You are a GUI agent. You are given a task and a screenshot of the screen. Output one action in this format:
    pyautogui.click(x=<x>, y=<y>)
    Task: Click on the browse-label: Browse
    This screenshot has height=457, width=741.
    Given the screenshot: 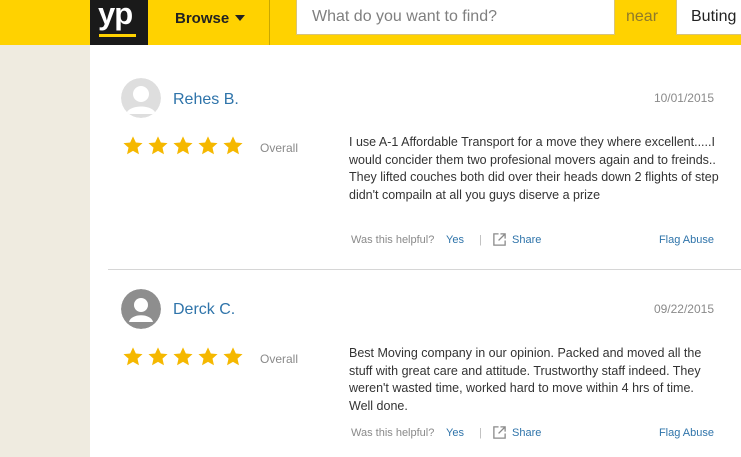 What is the action you would take?
    pyautogui.click(x=202, y=18)
    